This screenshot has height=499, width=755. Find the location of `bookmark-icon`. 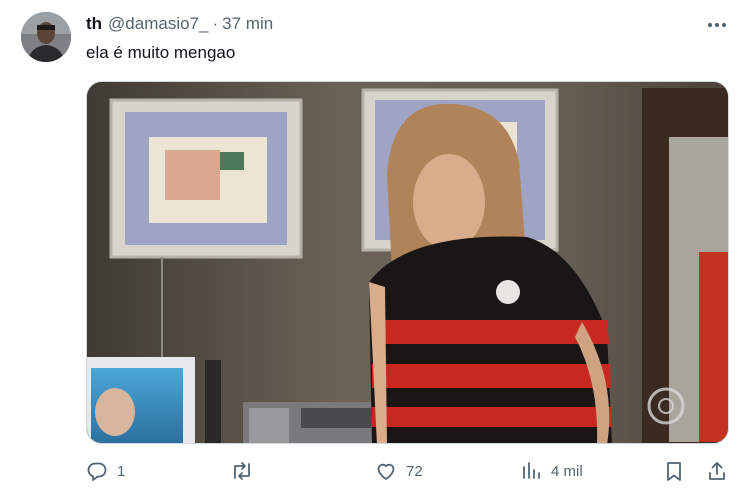

bookmark-icon is located at coordinates (674, 471).